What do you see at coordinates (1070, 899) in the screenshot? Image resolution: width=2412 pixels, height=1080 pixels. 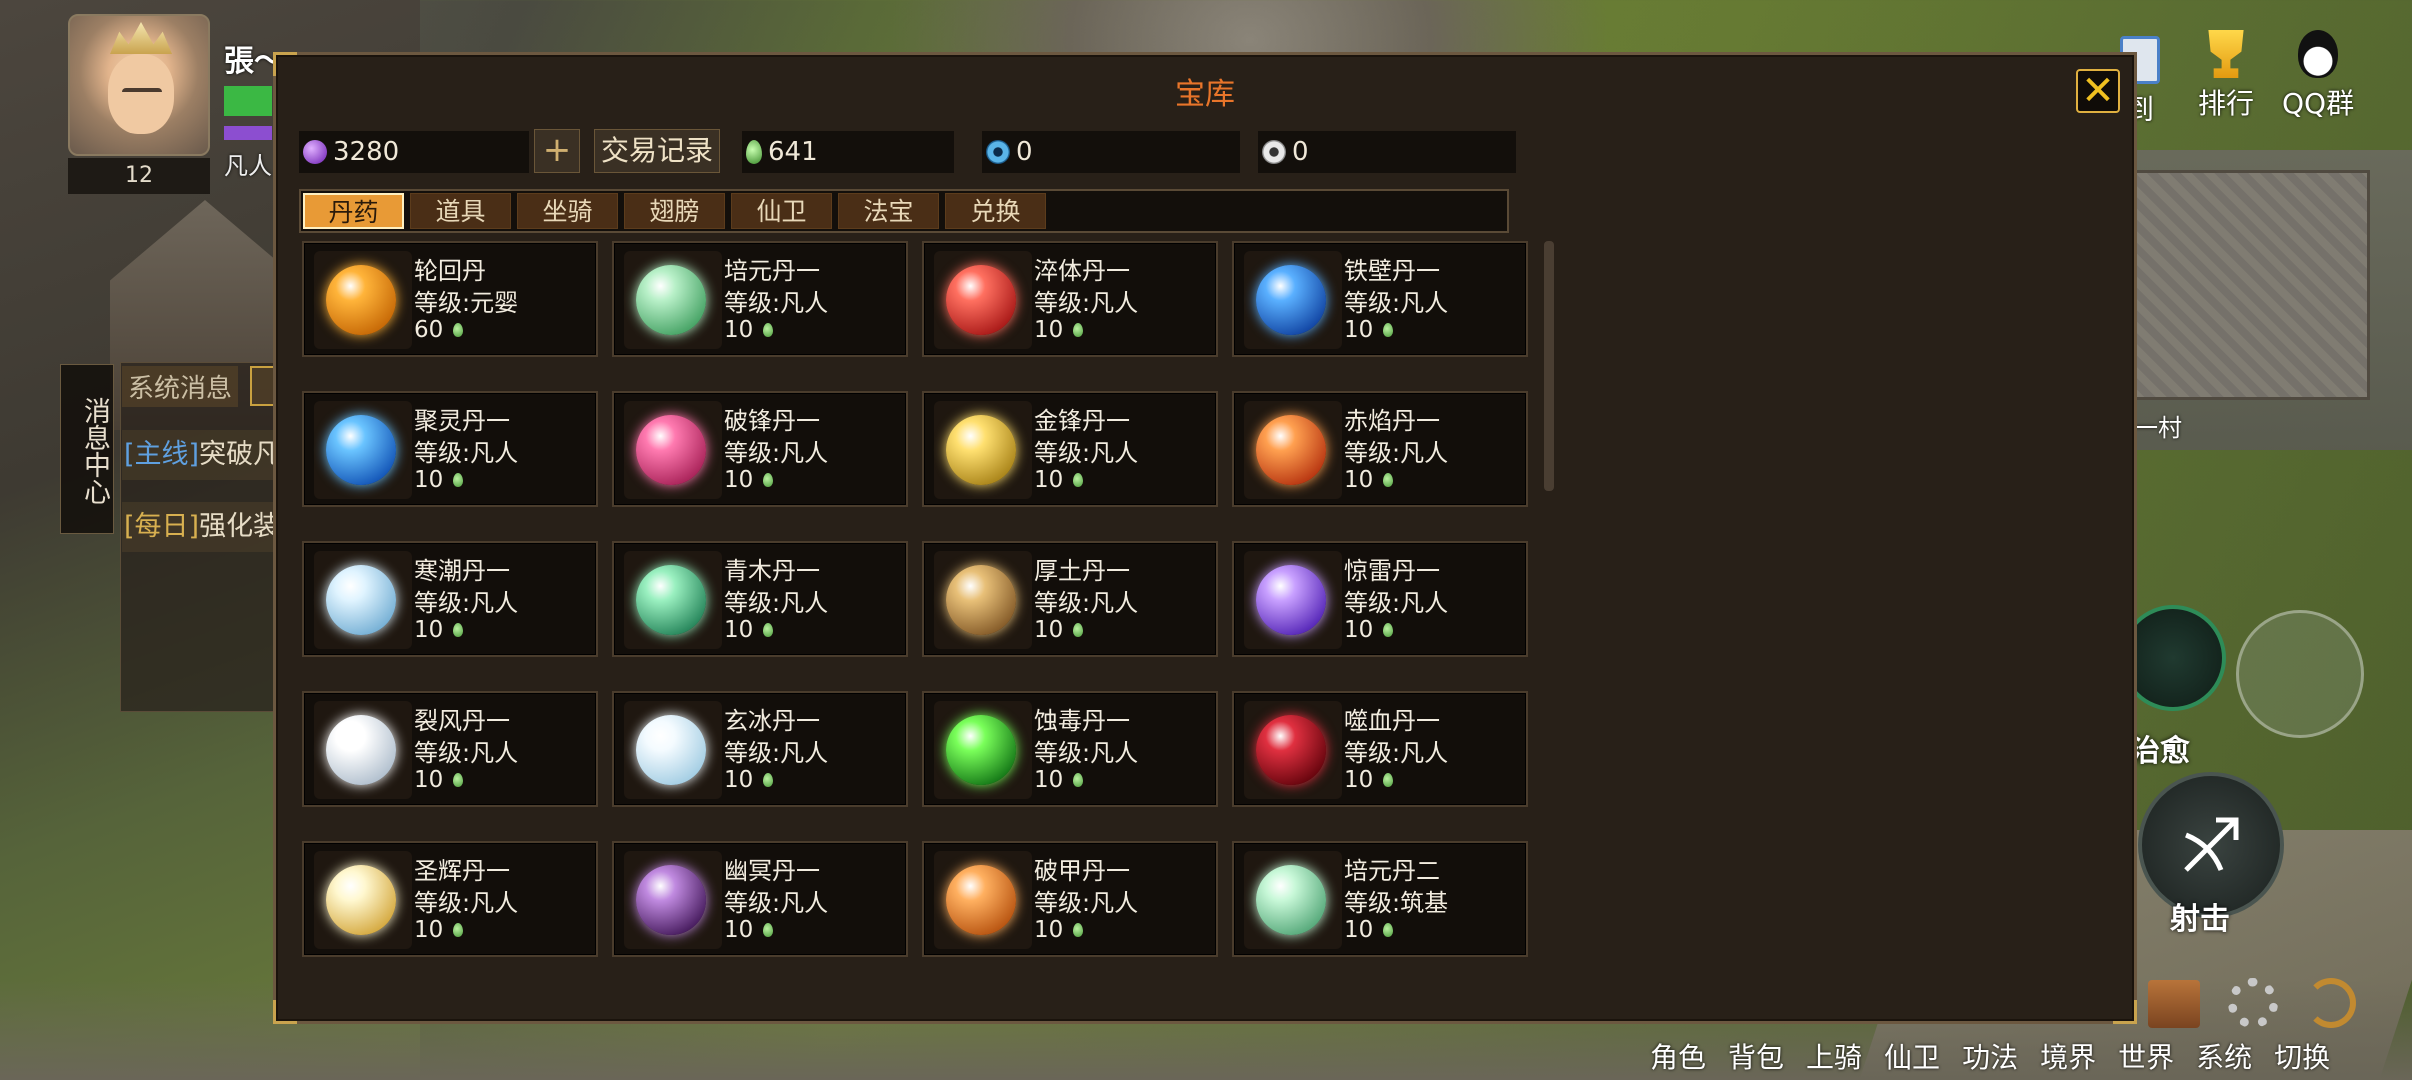 I see `item-card: 破甲丹一 等级:凡人 10` at bounding box center [1070, 899].